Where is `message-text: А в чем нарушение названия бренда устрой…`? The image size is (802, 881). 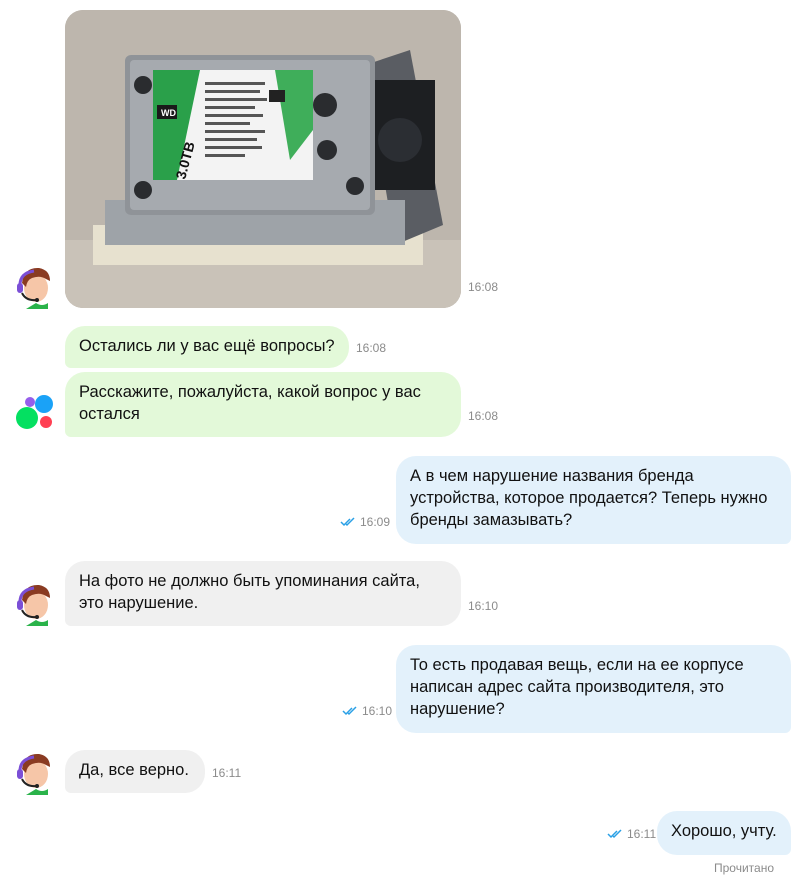
message-text: А в чем нарушение названия бренда устрой… is located at coordinates (589, 498).